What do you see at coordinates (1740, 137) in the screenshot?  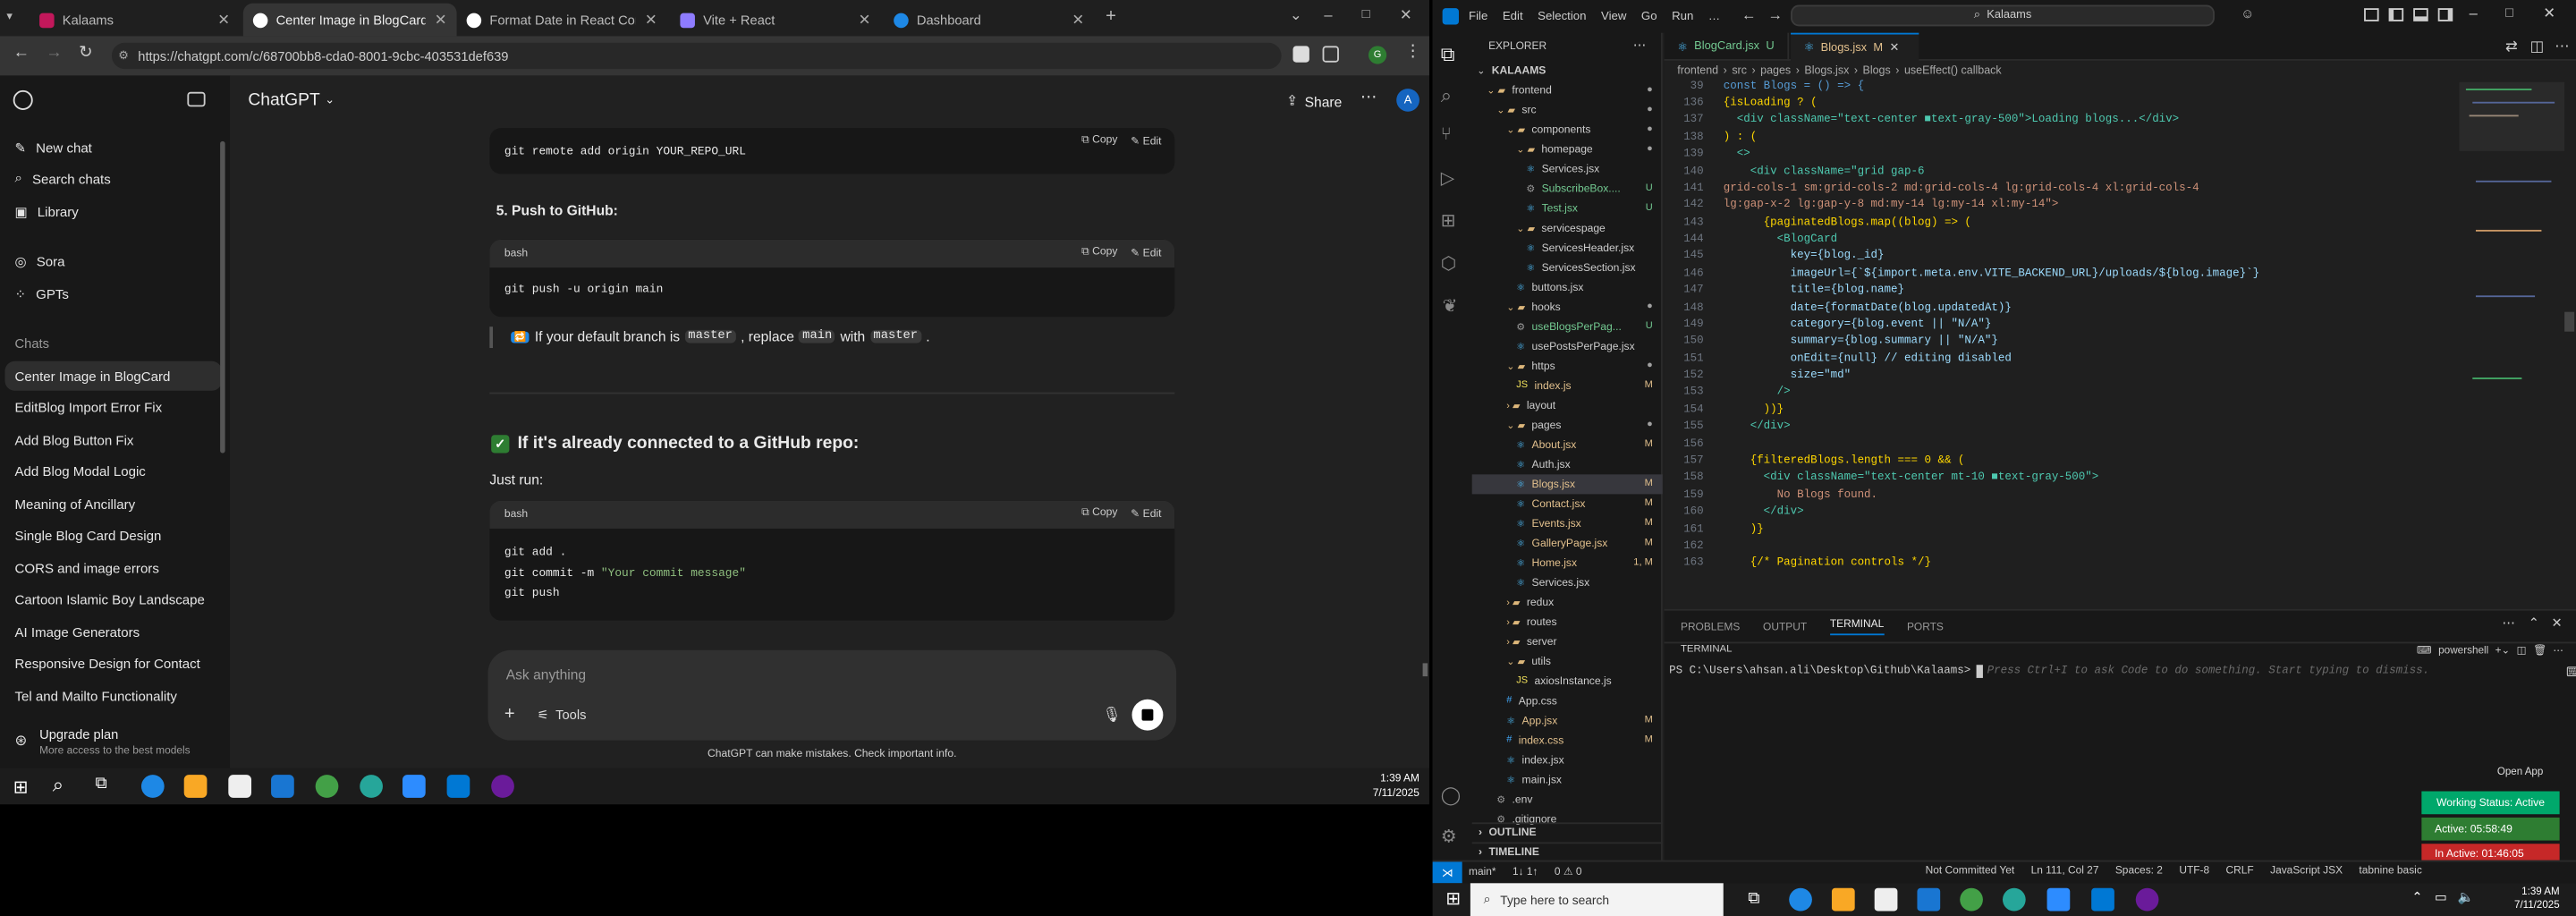 I see `code-line: ) : (` at bounding box center [1740, 137].